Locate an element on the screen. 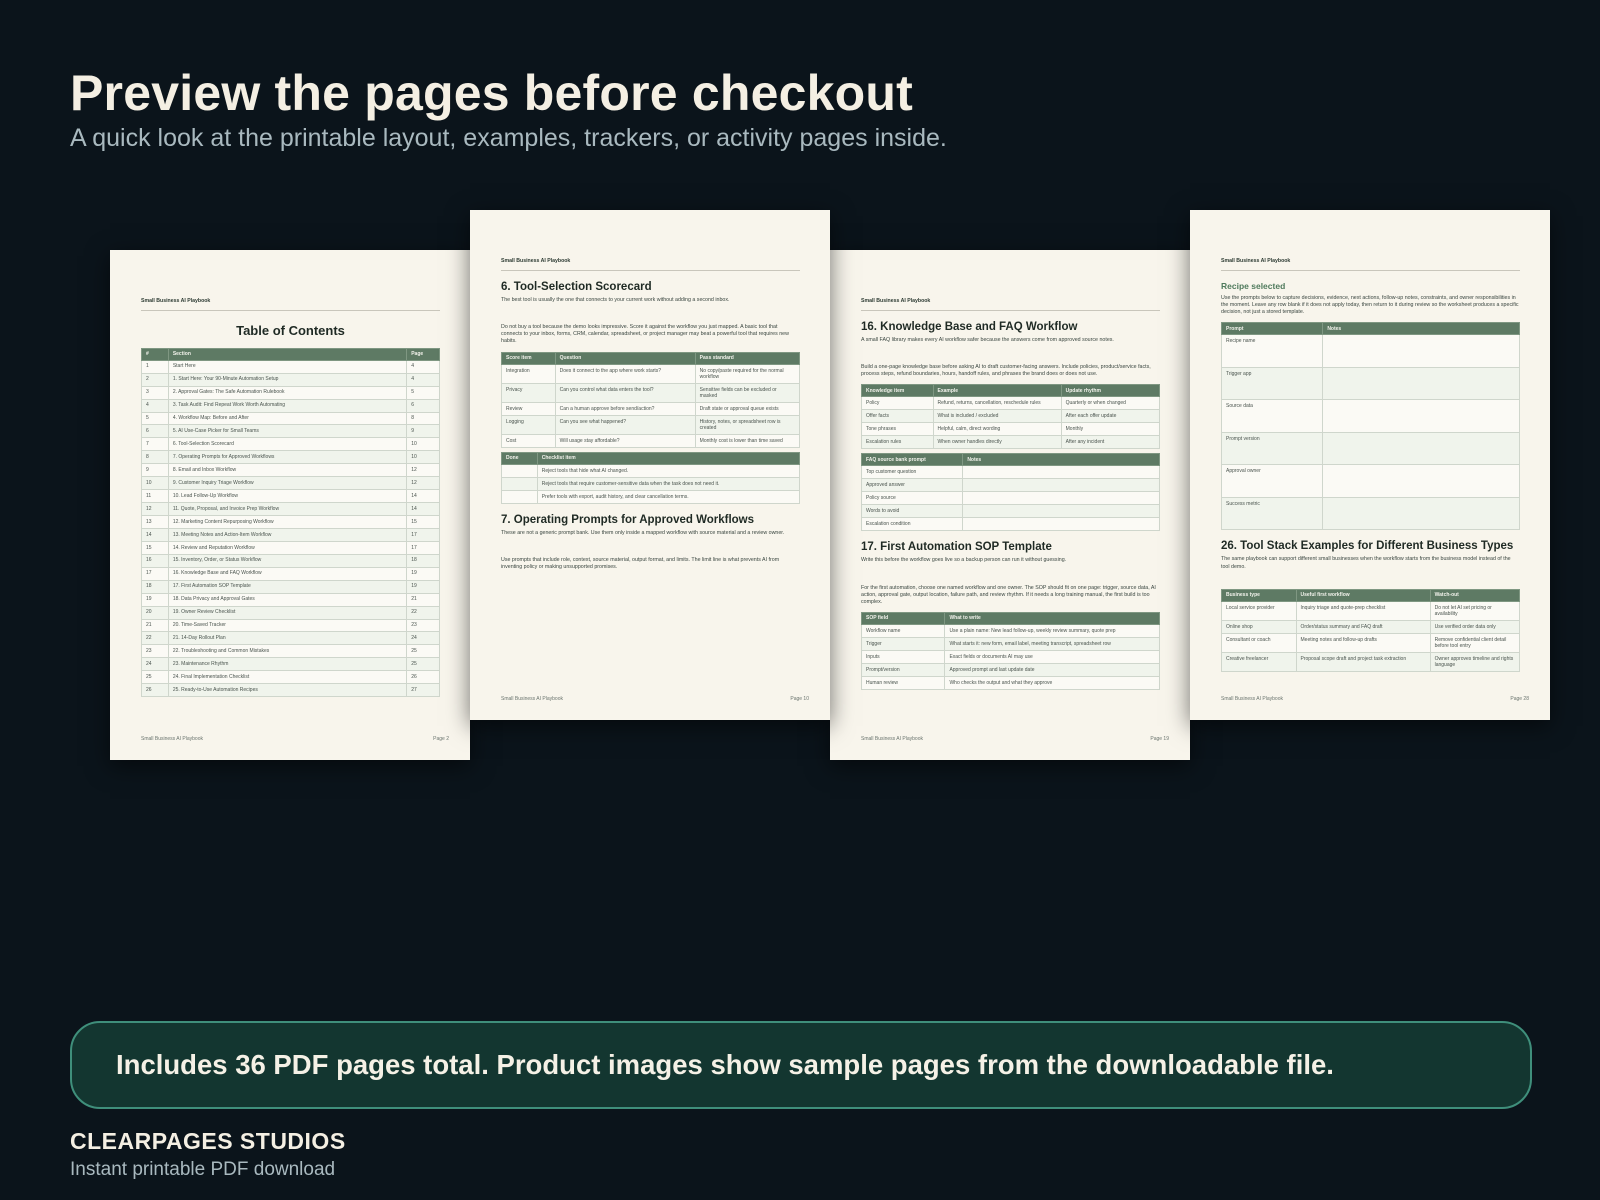 Image resolution: width=1600 pixels, height=1200 pixels. table-cell: Meeting notes and follow-up drafts is located at coordinates (1363, 642).